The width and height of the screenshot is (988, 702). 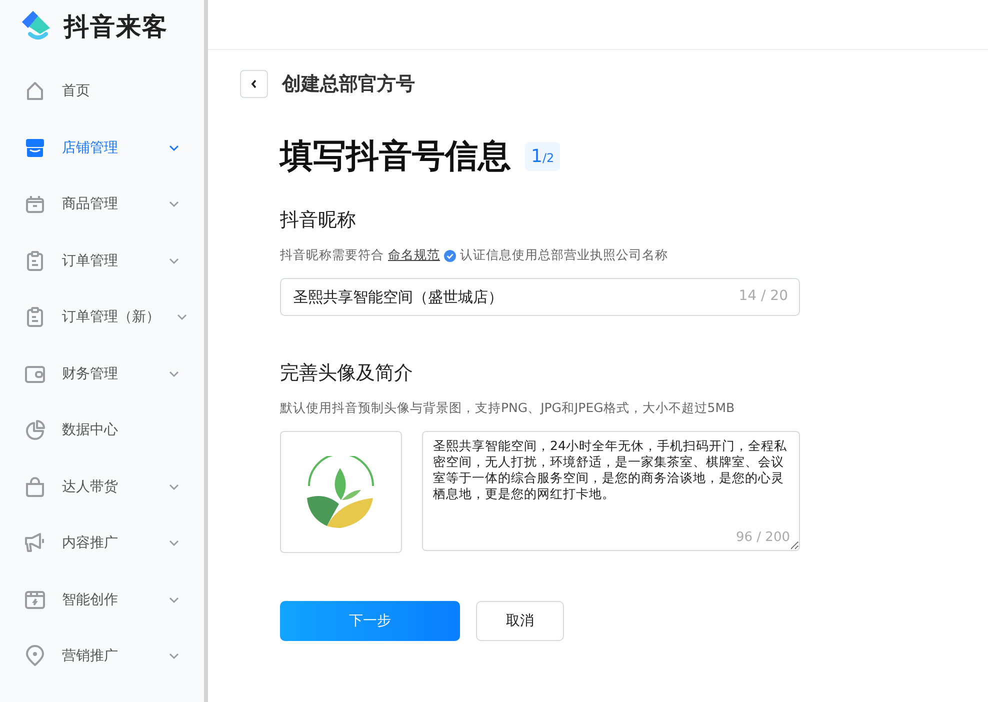 What do you see at coordinates (102, 600) in the screenshot?
I see `sidebar-item: 智能创作` at bounding box center [102, 600].